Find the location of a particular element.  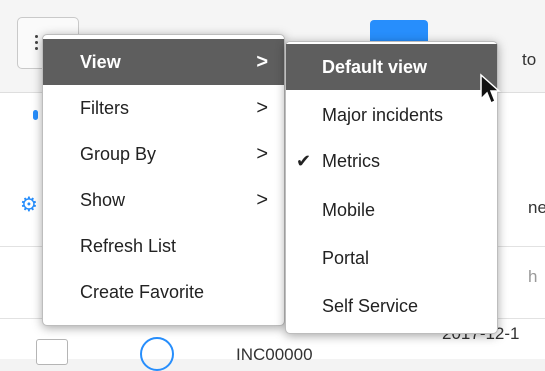

search-placeholder-fragment: h is located at coordinates (533, 276).